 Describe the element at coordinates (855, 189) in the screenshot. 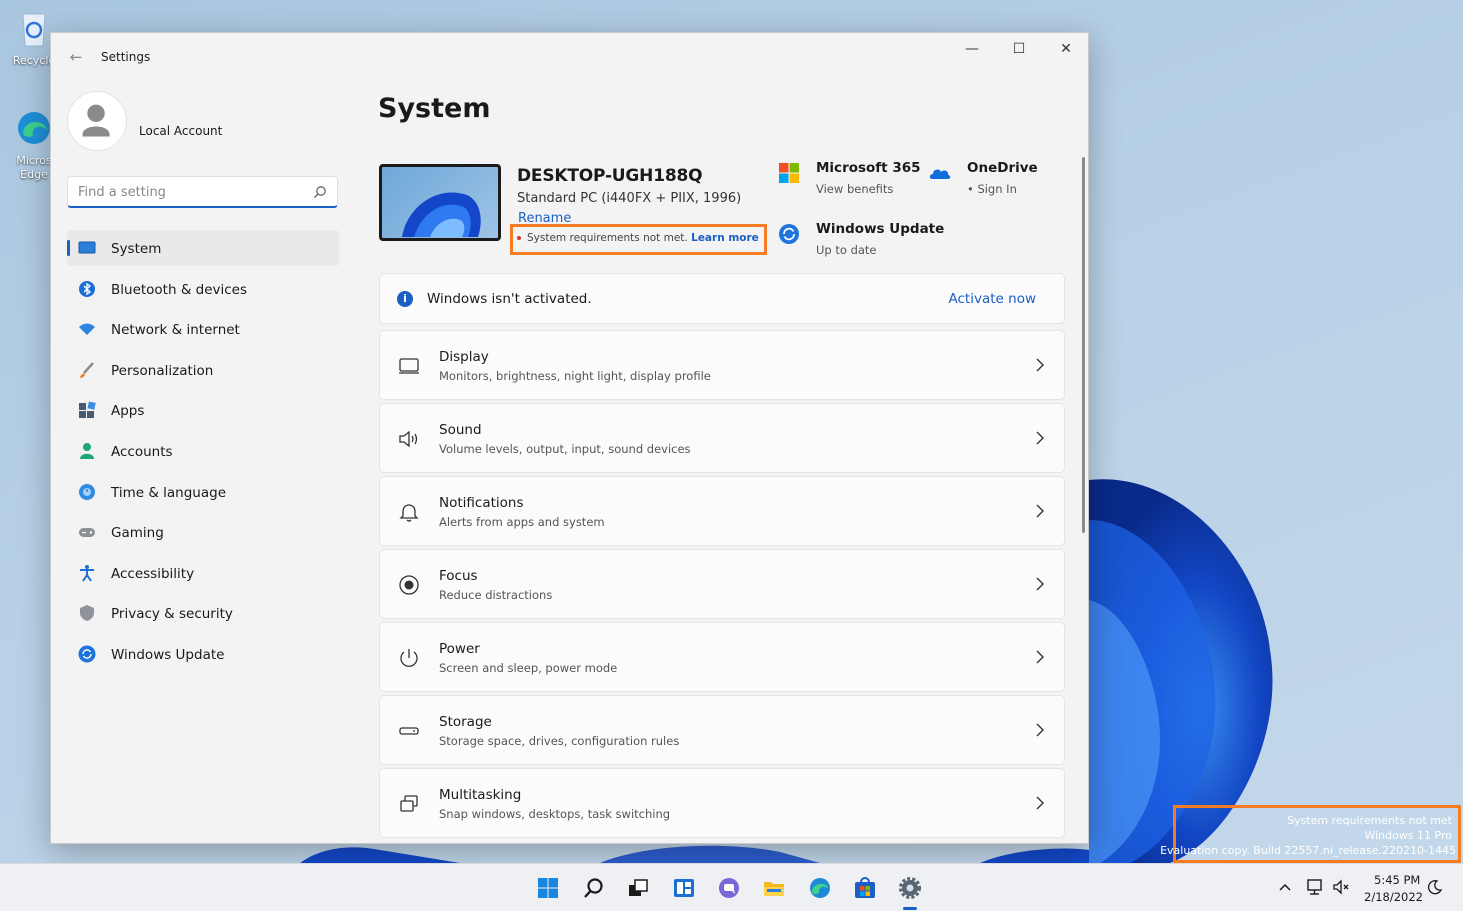

I see `quick-link-subtitle: View benefits` at that location.